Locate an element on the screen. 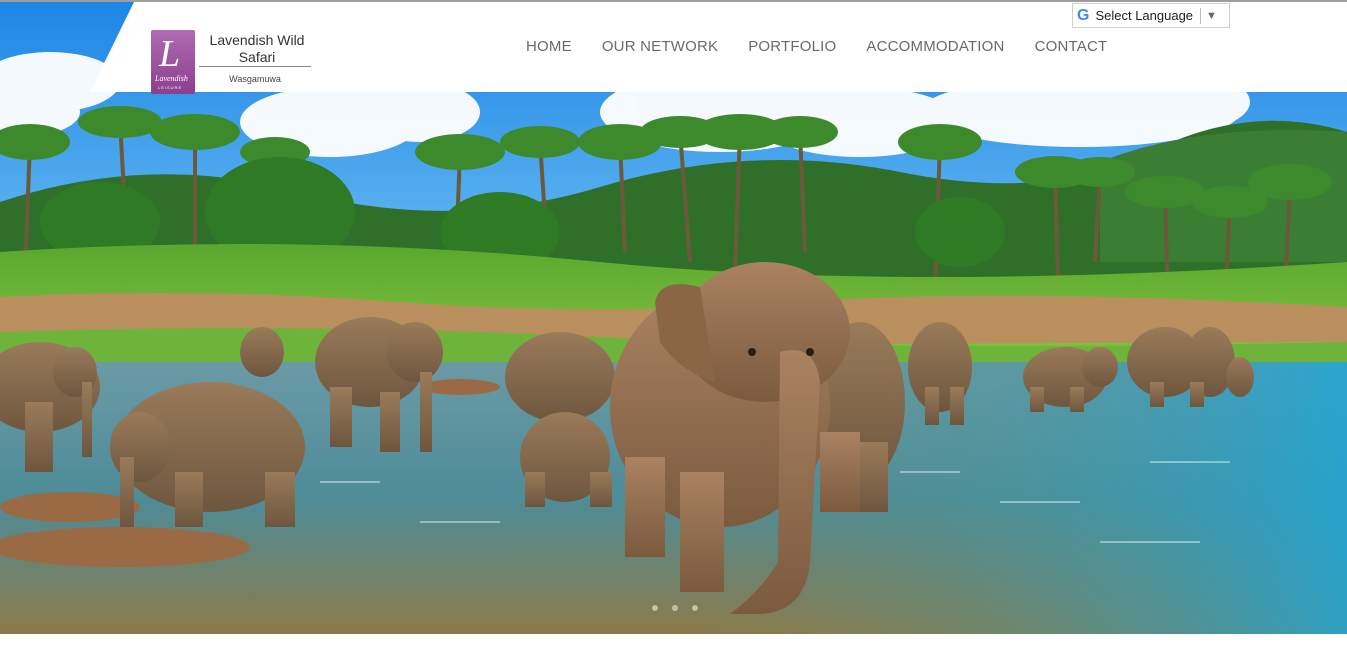 The width and height of the screenshot is (1347, 671). logo-emblem: L Lavendish LEISURE is located at coordinates (173, 62).